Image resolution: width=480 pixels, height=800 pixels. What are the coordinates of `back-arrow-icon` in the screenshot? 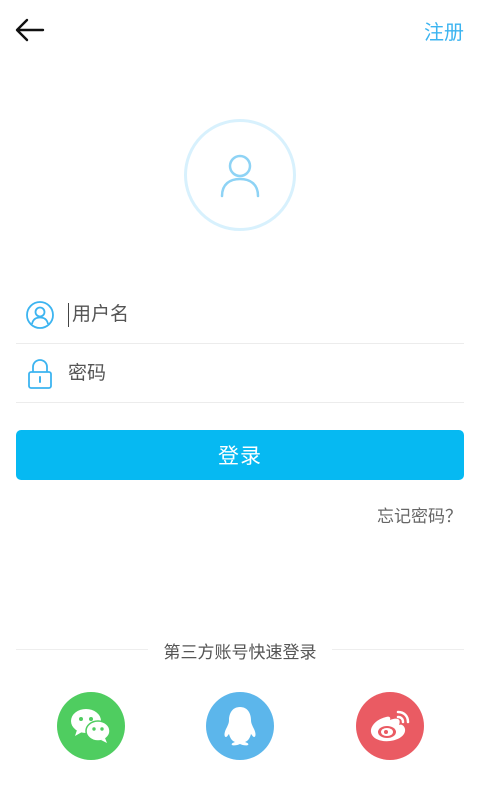 It's located at (30, 30).